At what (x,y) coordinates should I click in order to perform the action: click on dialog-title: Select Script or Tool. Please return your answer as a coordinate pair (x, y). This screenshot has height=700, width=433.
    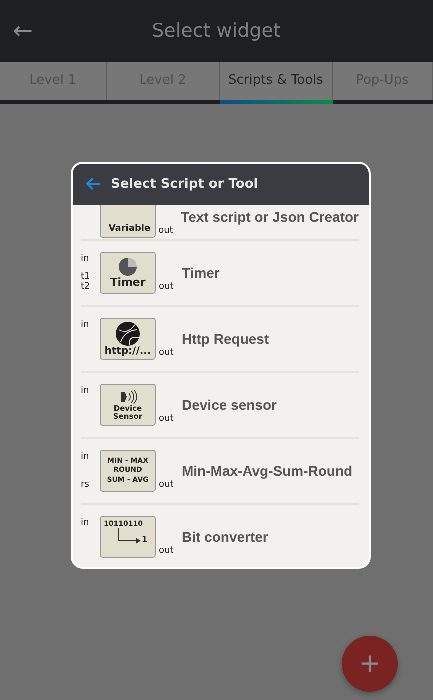
    Looking at the image, I should click on (184, 185).